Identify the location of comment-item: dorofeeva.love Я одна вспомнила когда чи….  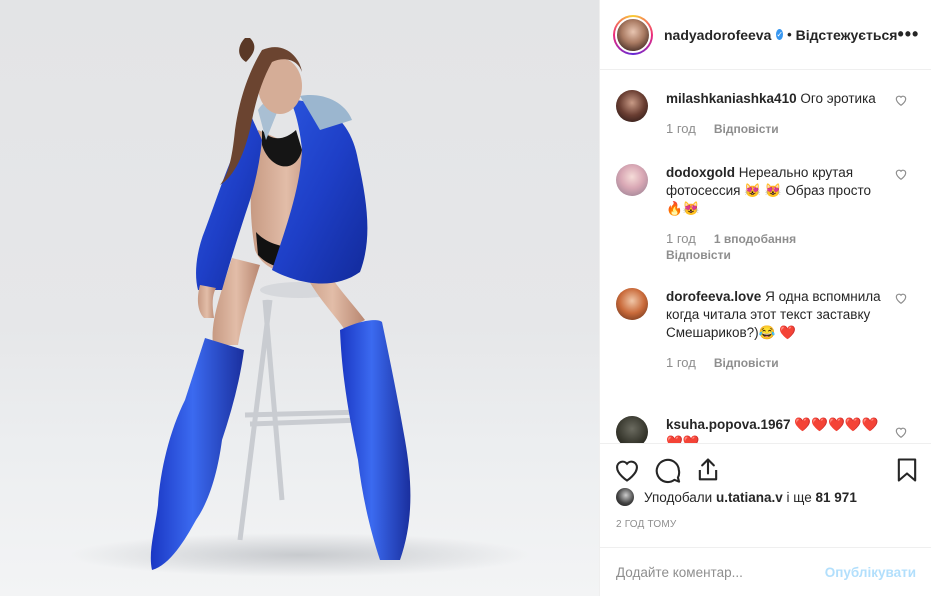
(765, 329).